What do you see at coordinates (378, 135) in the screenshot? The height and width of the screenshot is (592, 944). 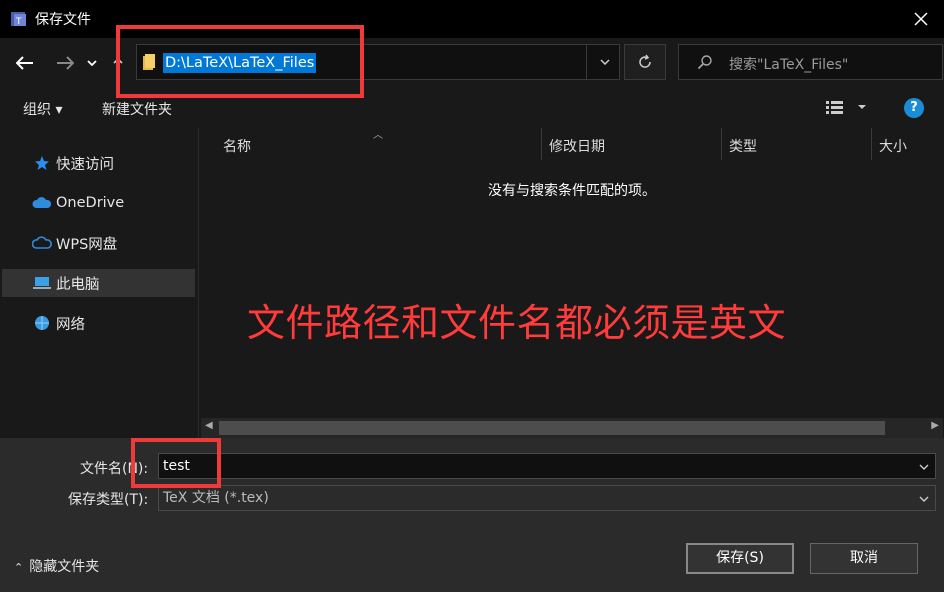 I see `sort-ascending-icon: ︿` at bounding box center [378, 135].